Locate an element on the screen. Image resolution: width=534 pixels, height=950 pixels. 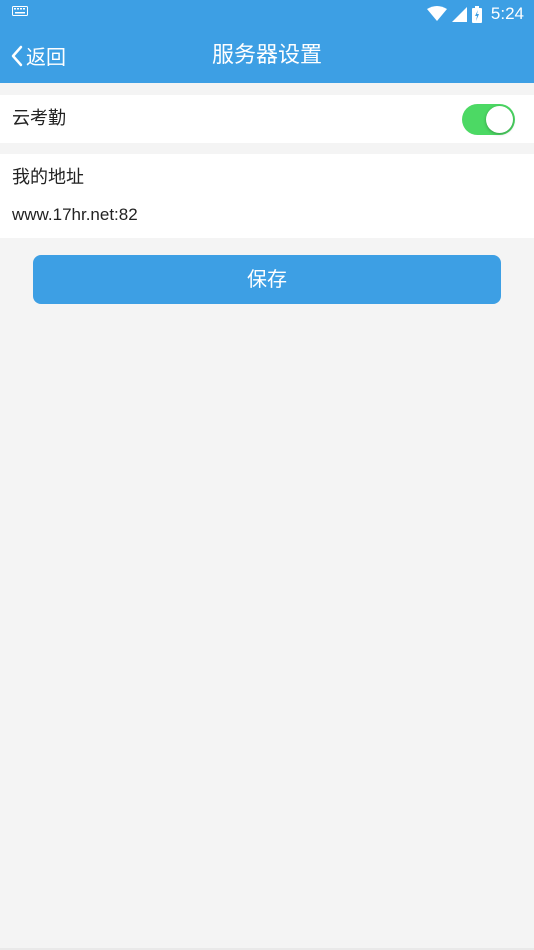
back-button: 返回 is located at coordinates (38, 55).